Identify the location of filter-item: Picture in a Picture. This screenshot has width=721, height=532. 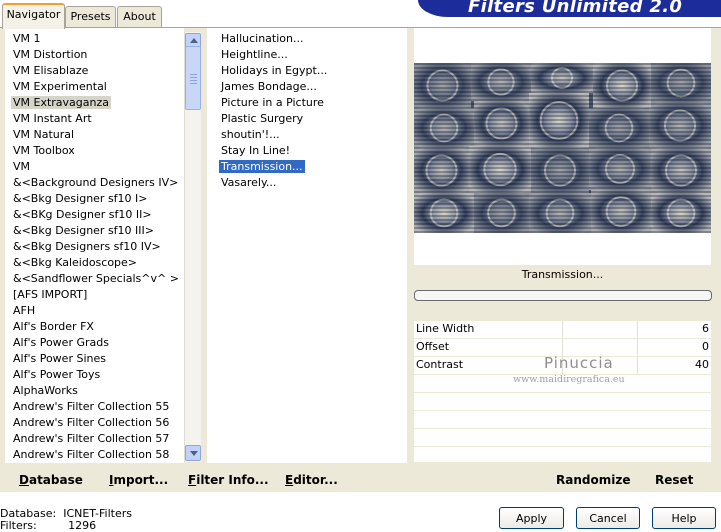
(266, 103).